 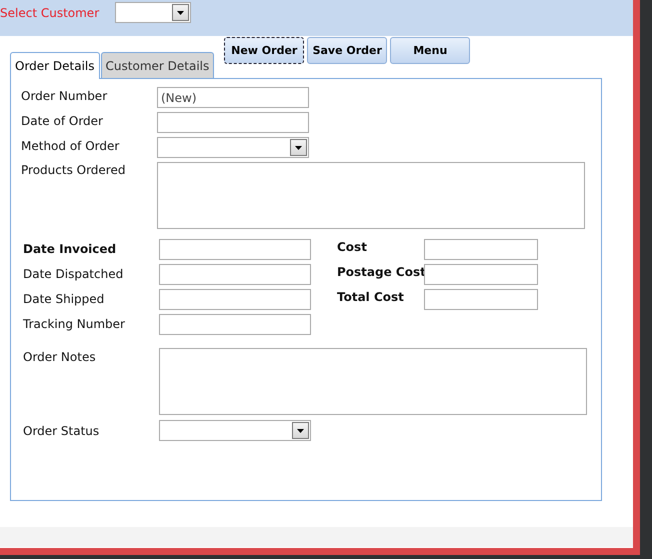 I want to click on field-label: Date of Order, so click(x=62, y=121).